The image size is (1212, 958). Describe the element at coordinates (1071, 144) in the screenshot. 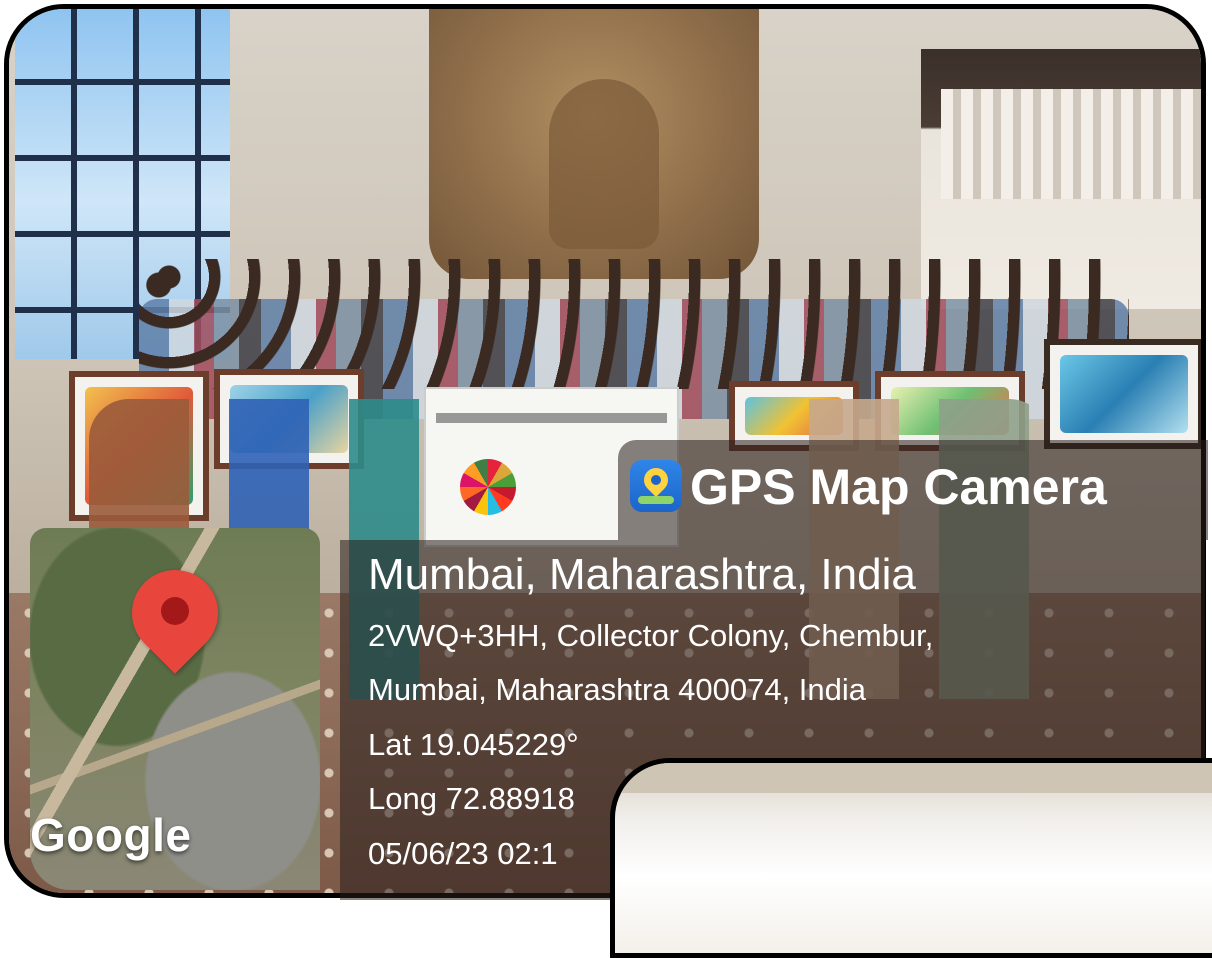

I see `balustrade` at that location.